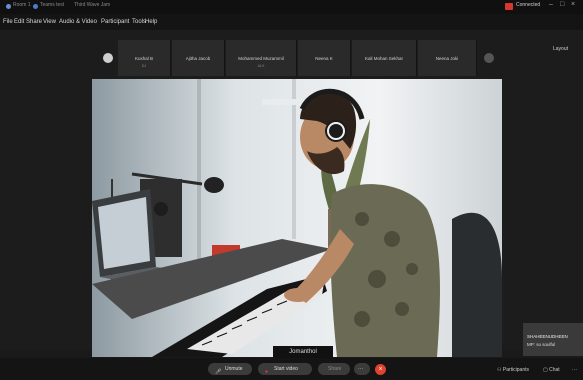 Image resolution: width=583 pixels, height=380 pixels. What do you see at coordinates (139, 22) in the screenshot?
I see `menu-tools: Tools` at bounding box center [139, 22].